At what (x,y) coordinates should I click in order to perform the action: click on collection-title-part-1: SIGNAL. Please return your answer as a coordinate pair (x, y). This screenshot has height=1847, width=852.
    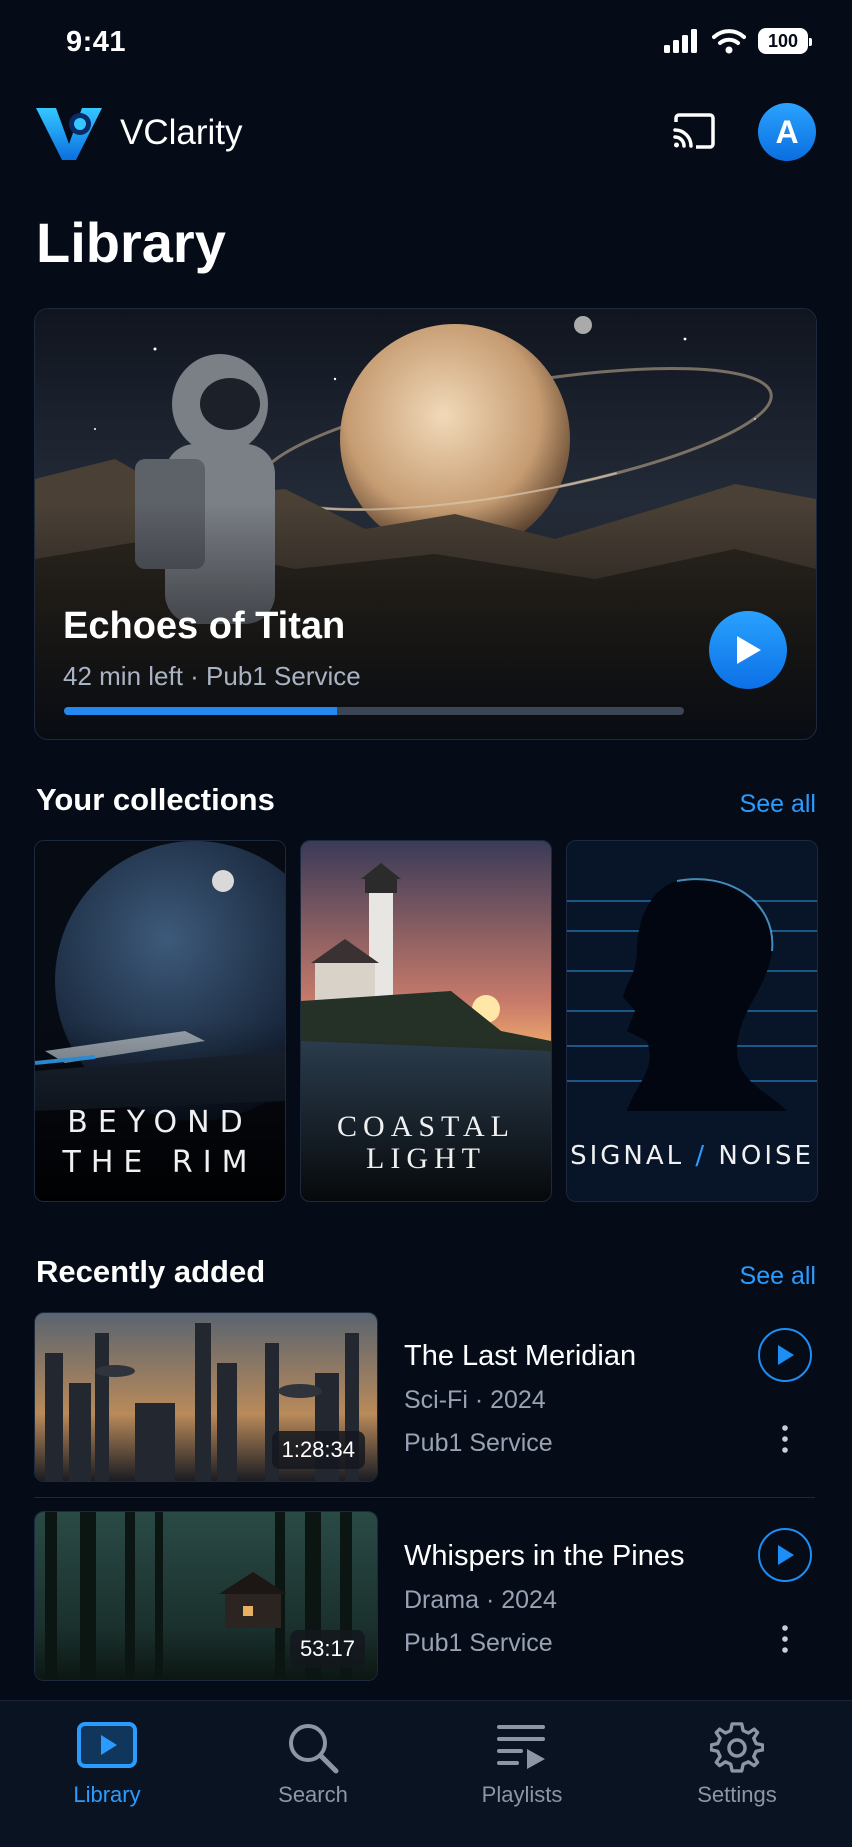
    Looking at the image, I should click on (627, 1156).